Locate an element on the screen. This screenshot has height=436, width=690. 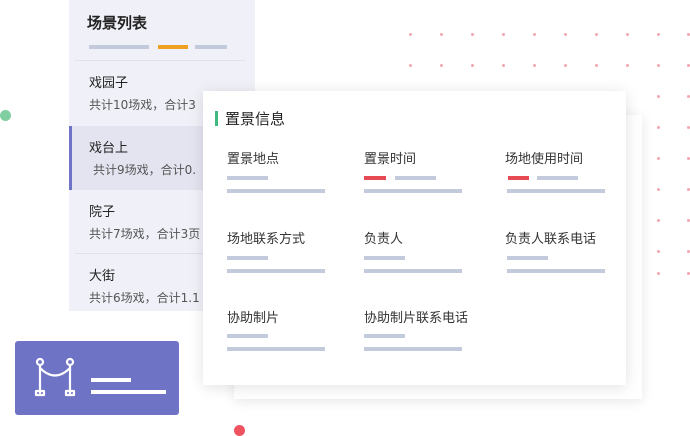
title-accent-mark is located at coordinates (216, 118).